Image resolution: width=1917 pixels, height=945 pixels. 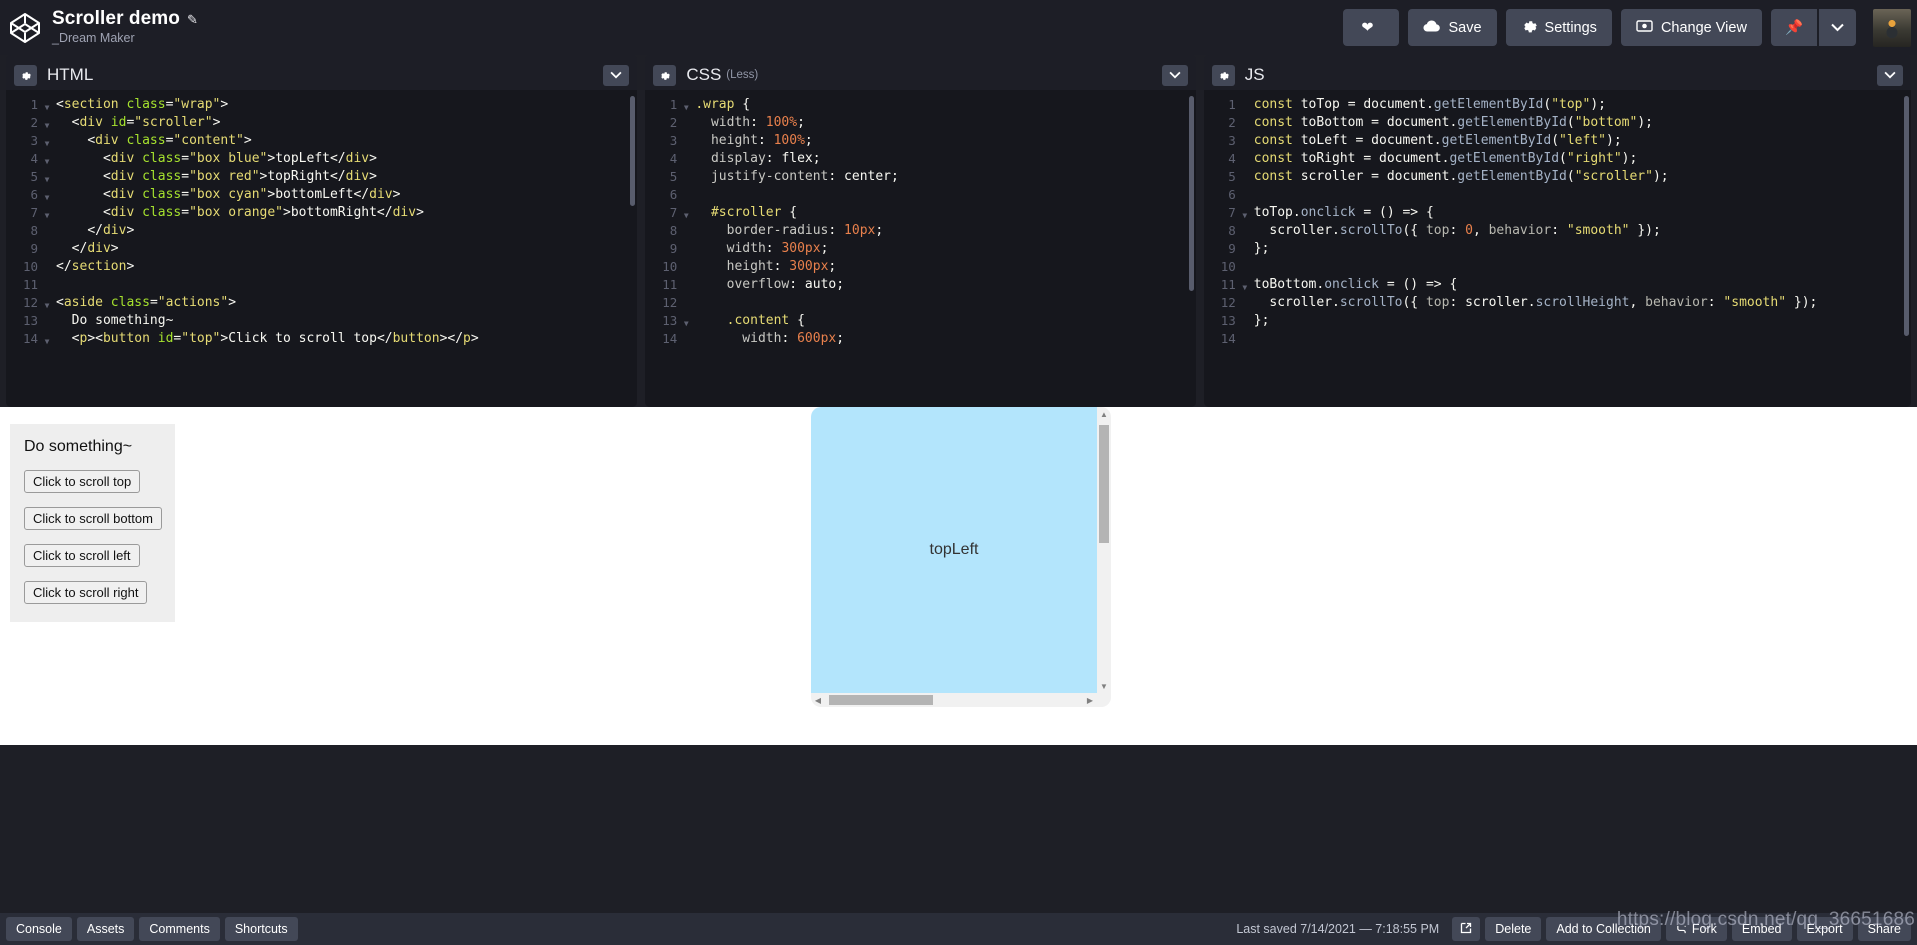 What do you see at coordinates (321, 285) in the screenshot?
I see `code-line: 11` at bounding box center [321, 285].